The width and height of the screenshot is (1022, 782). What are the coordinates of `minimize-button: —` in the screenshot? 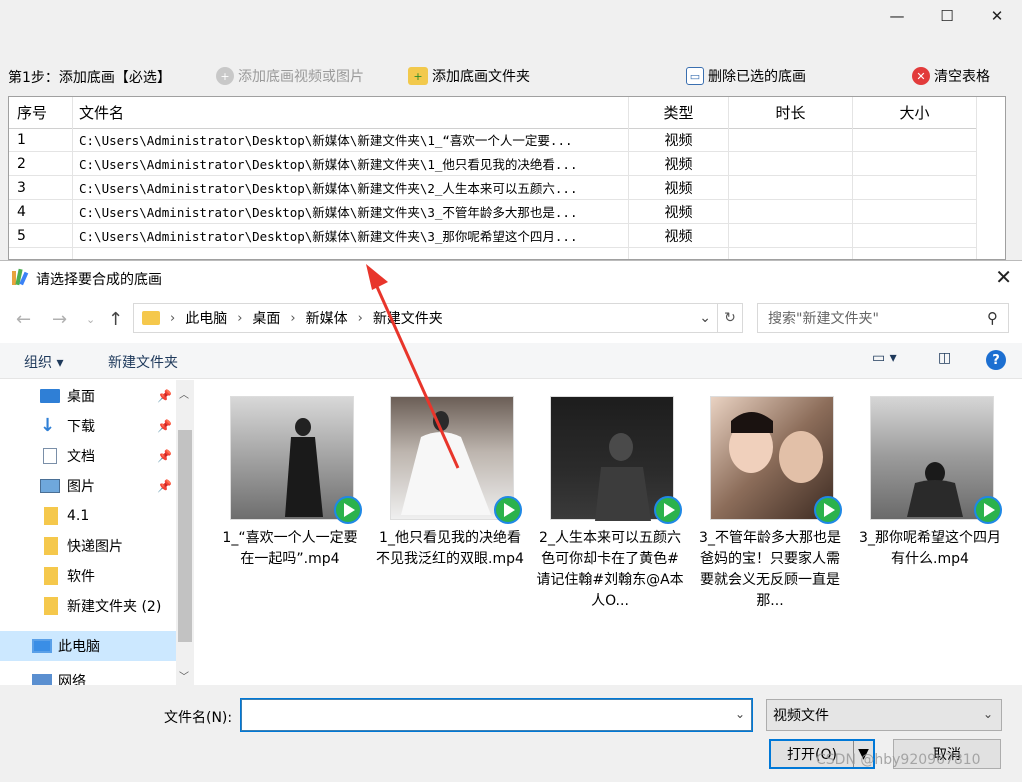 It's located at (897, 16).